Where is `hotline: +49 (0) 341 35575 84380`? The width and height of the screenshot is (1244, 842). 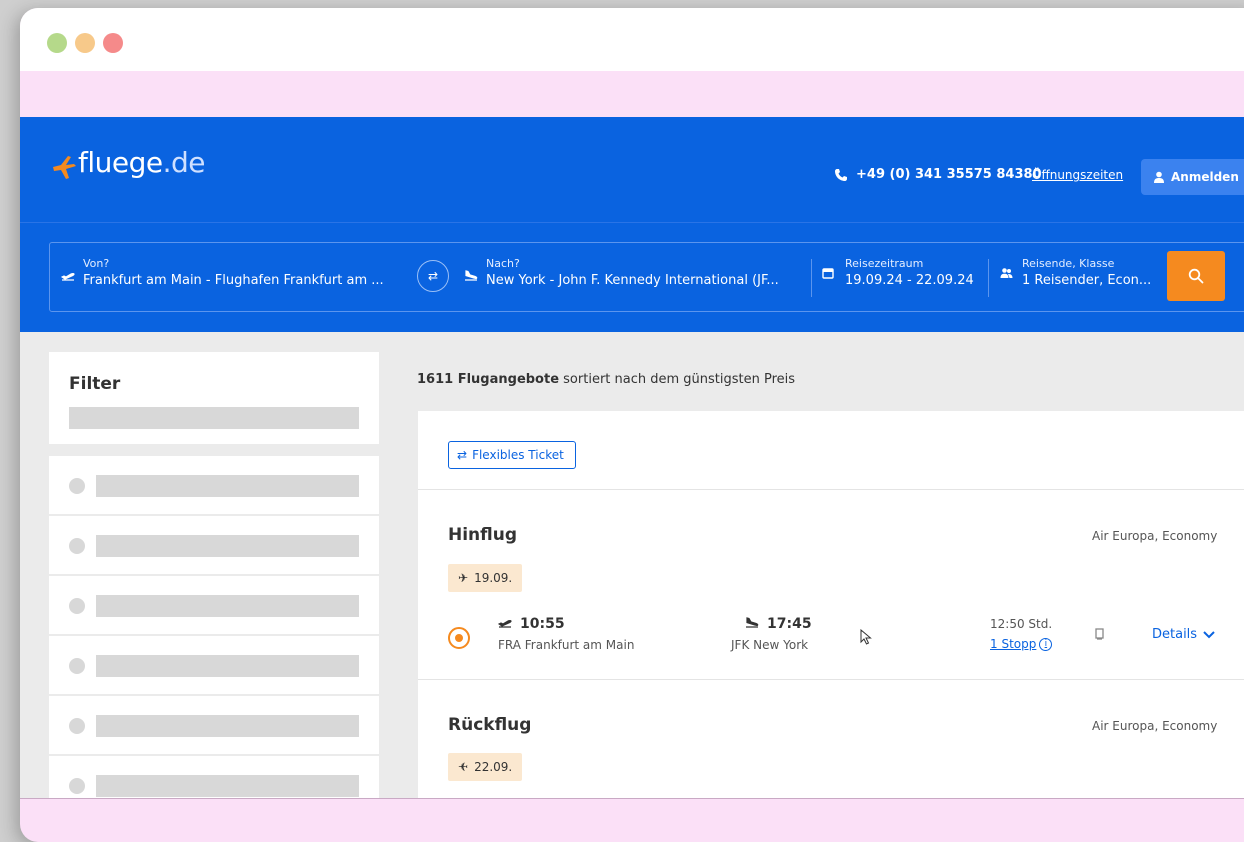
hotline: +49 (0) 341 35575 84380 is located at coordinates (938, 174).